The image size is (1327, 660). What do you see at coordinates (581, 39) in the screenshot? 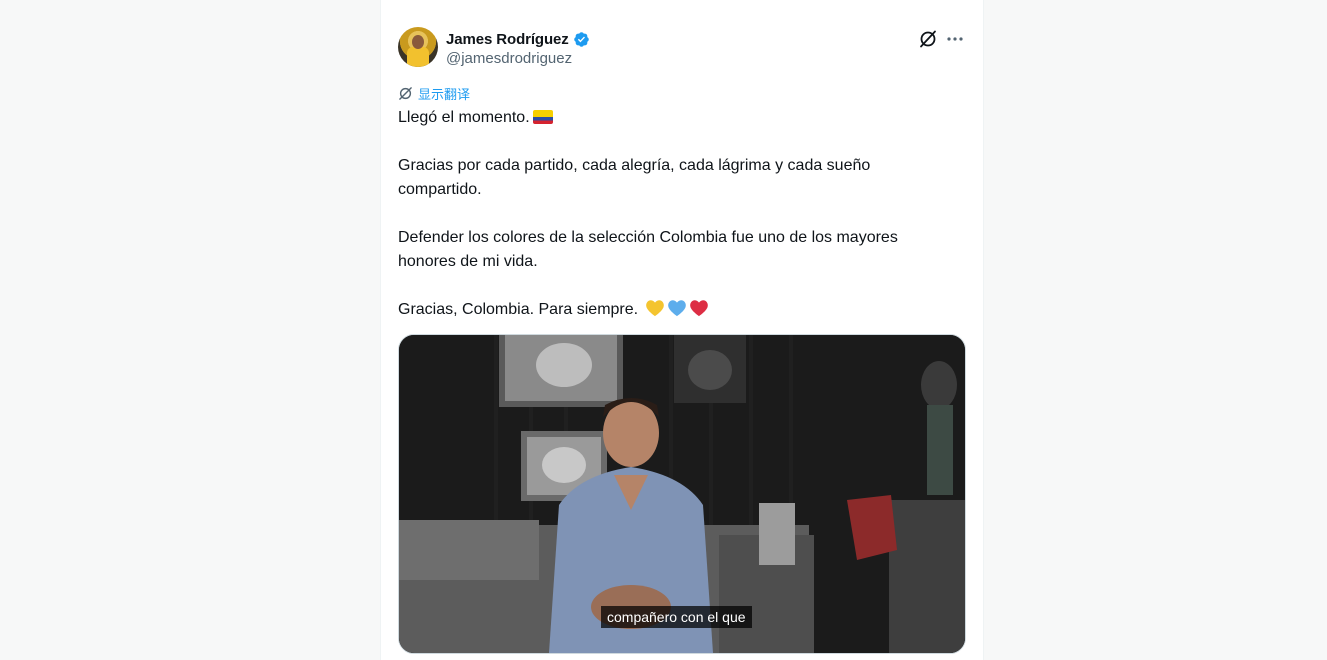
I see `verified-badge-icon` at bounding box center [581, 39].